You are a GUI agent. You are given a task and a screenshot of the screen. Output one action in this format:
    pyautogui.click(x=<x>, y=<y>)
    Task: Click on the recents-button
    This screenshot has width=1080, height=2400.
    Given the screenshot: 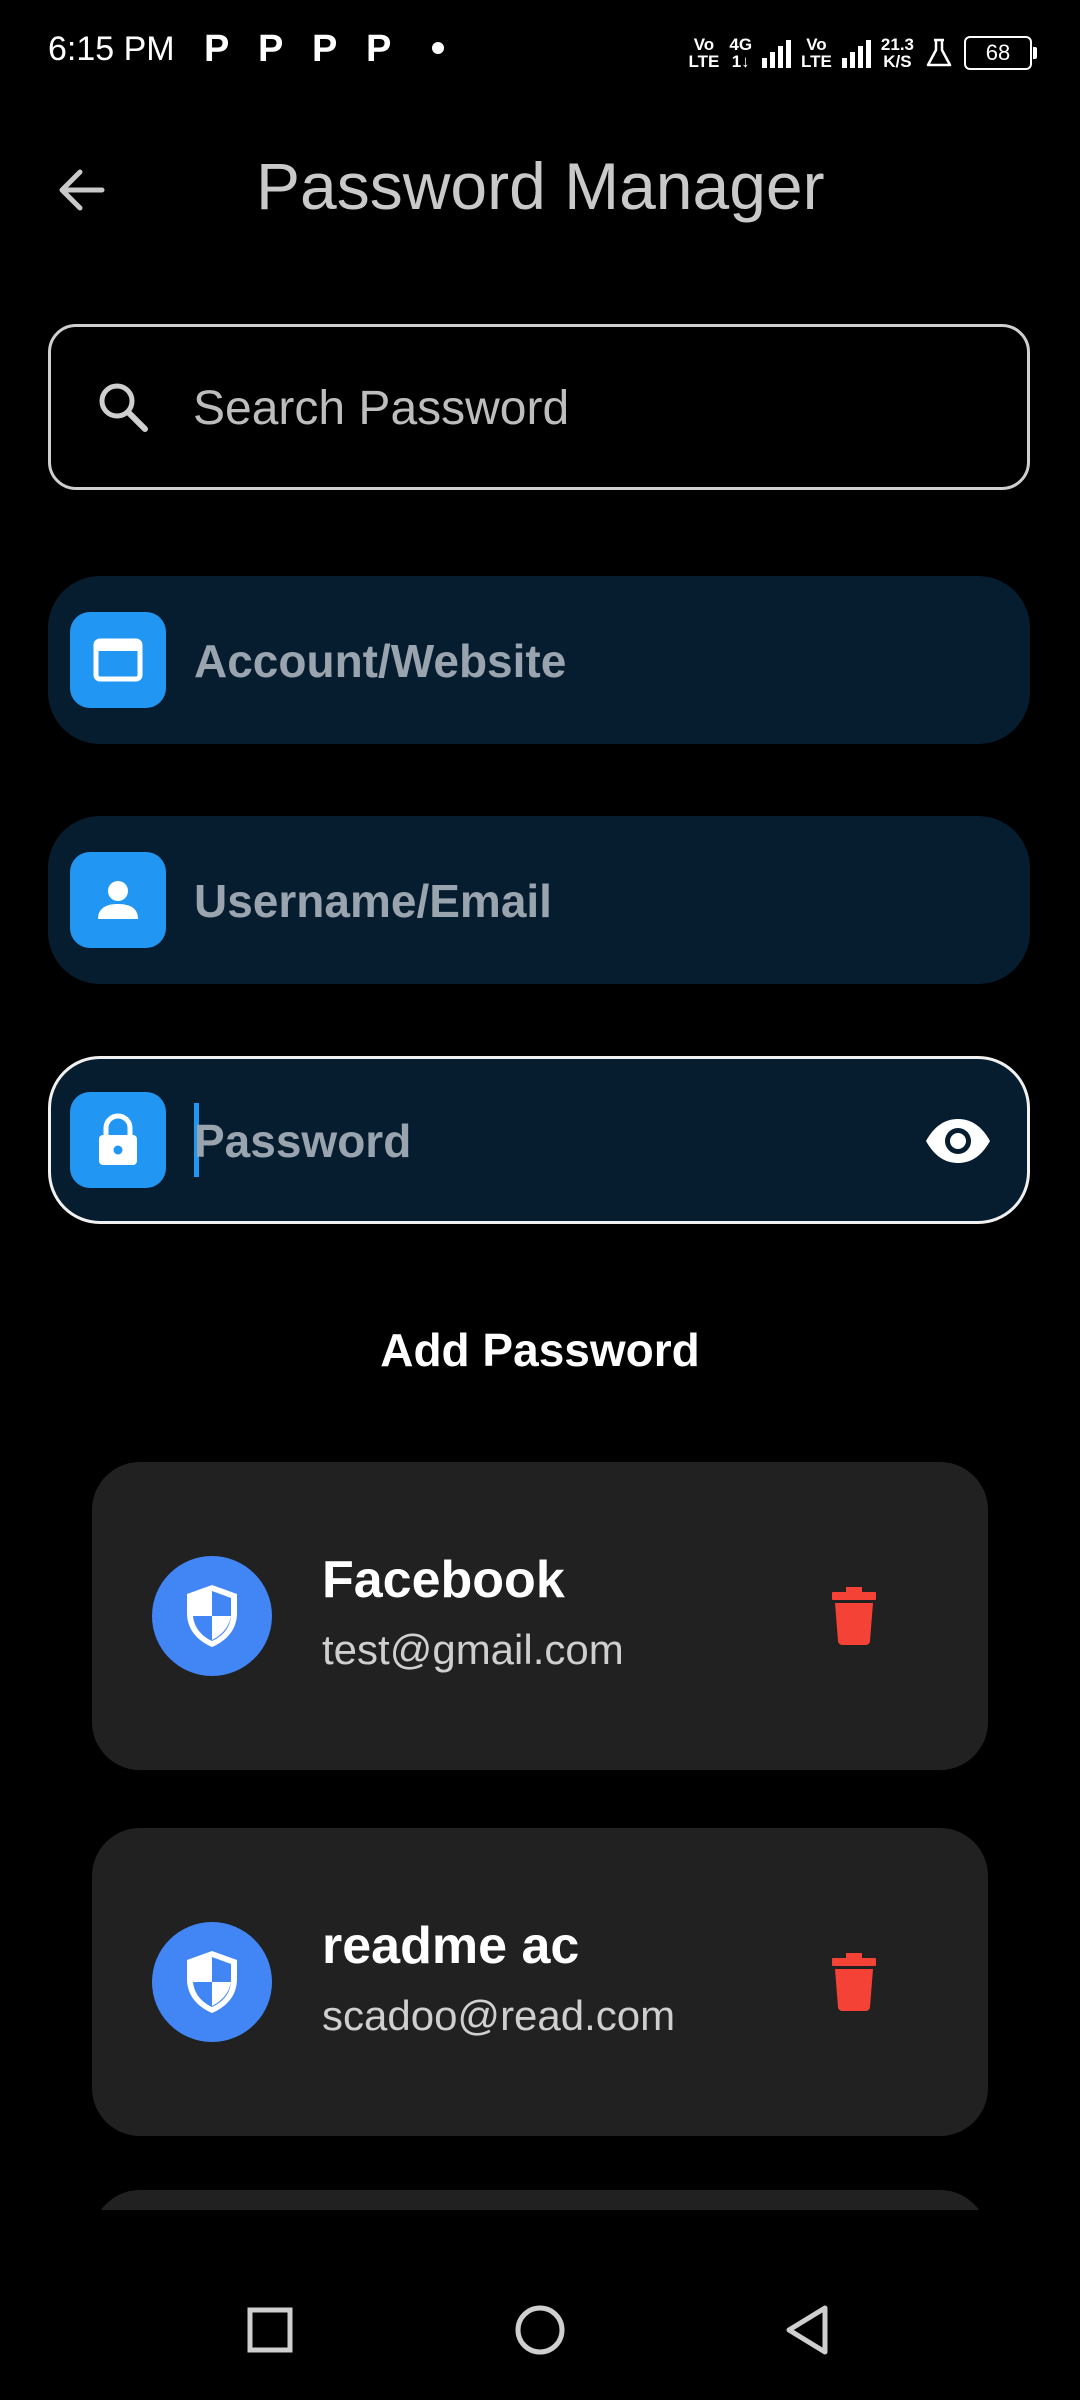 What is the action you would take?
    pyautogui.click(x=270, y=2330)
    